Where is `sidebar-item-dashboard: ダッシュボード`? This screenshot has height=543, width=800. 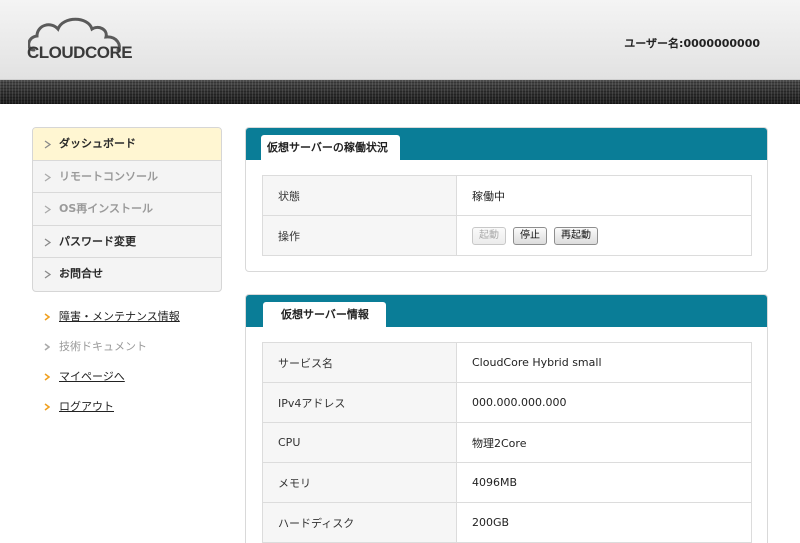
sidebar-item-dashboard: ダッシュボード is located at coordinates (127, 144).